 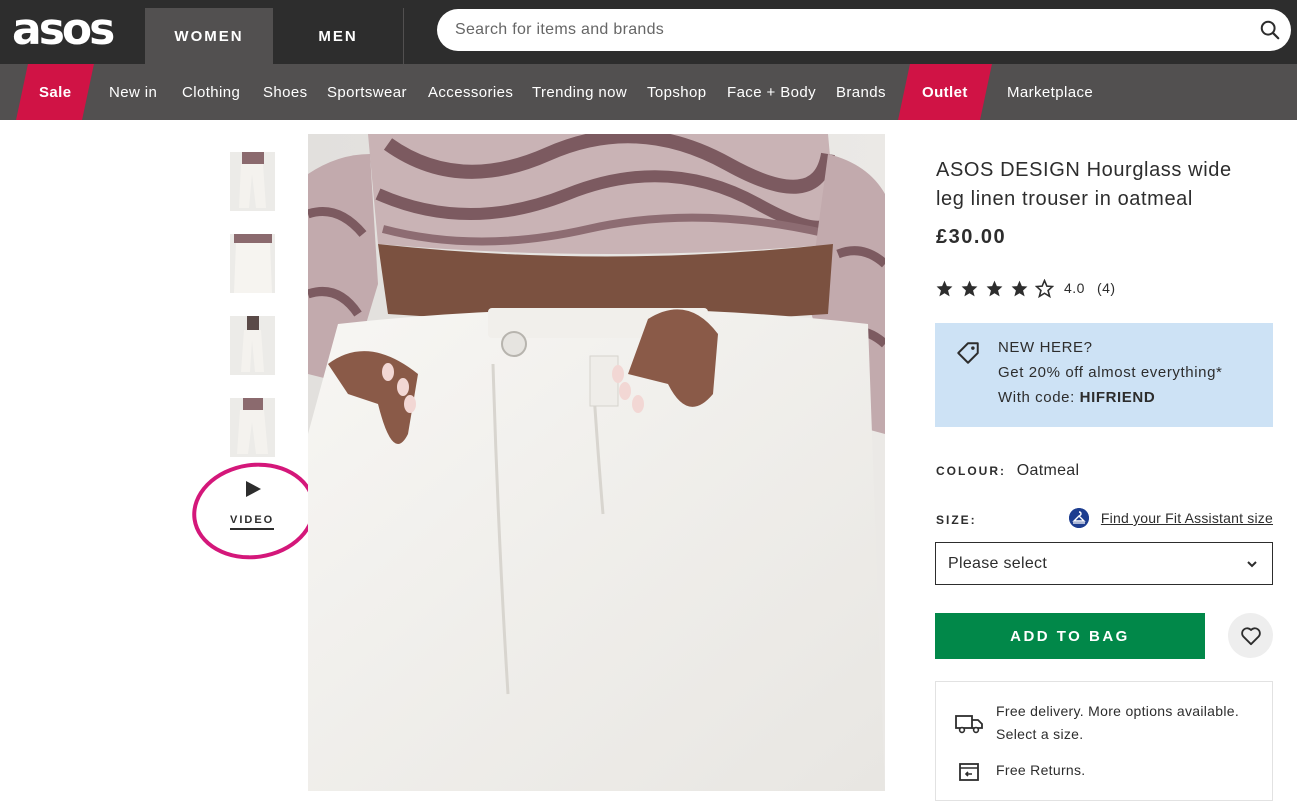 I want to click on star-empty-icon, so click(x=1044, y=288).